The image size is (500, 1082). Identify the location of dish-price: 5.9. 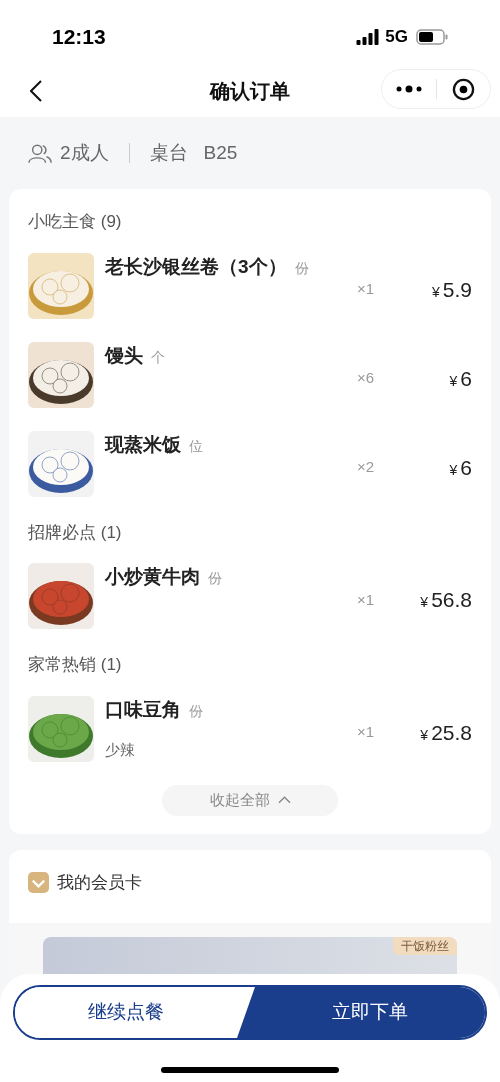
(457, 289).